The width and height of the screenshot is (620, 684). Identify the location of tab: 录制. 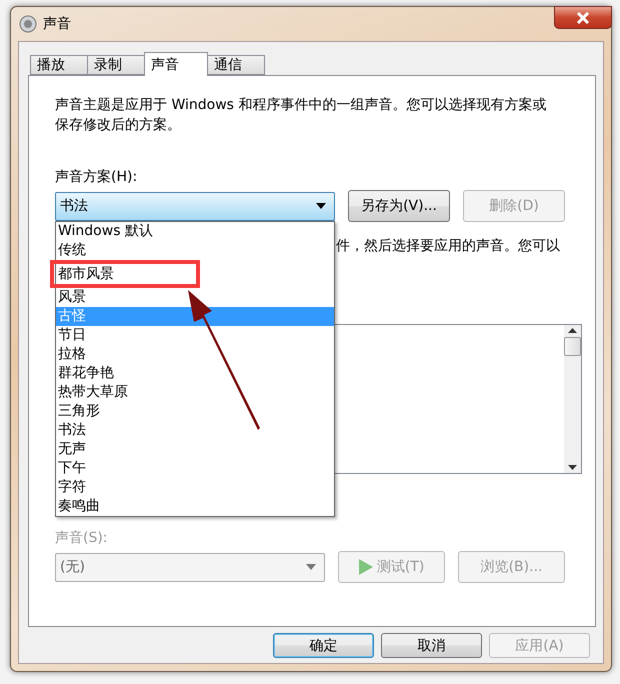
(116, 65).